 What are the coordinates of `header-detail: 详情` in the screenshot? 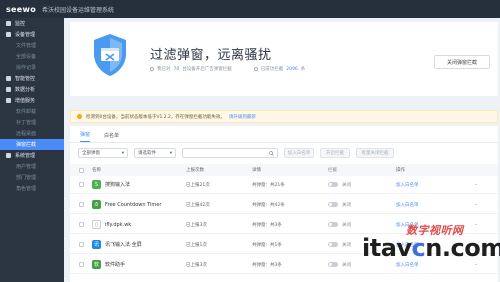 It's located at (256, 170).